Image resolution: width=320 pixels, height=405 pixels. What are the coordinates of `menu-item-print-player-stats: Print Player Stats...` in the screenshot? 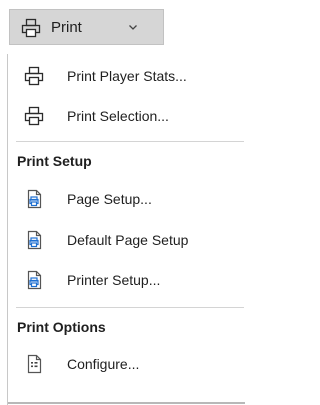 It's located at (126, 76).